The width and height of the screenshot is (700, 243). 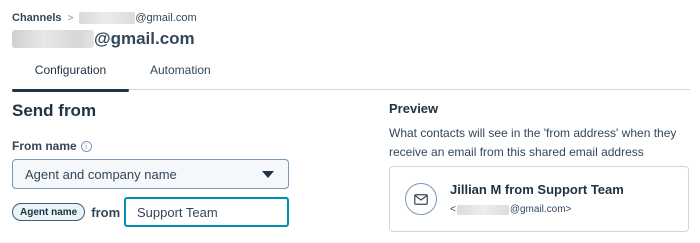 What do you see at coordinates (421, 199) in the screenshot?
I see `envelope-icon` at bounding box center [421, 199].